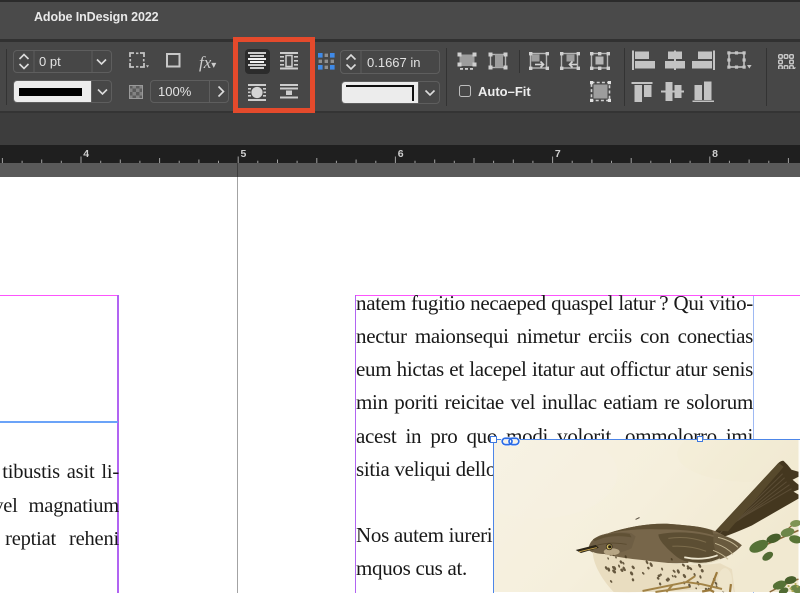 This screenshot has width=800, height=598. I want to click on svg-text: 4, so click(86, 154).